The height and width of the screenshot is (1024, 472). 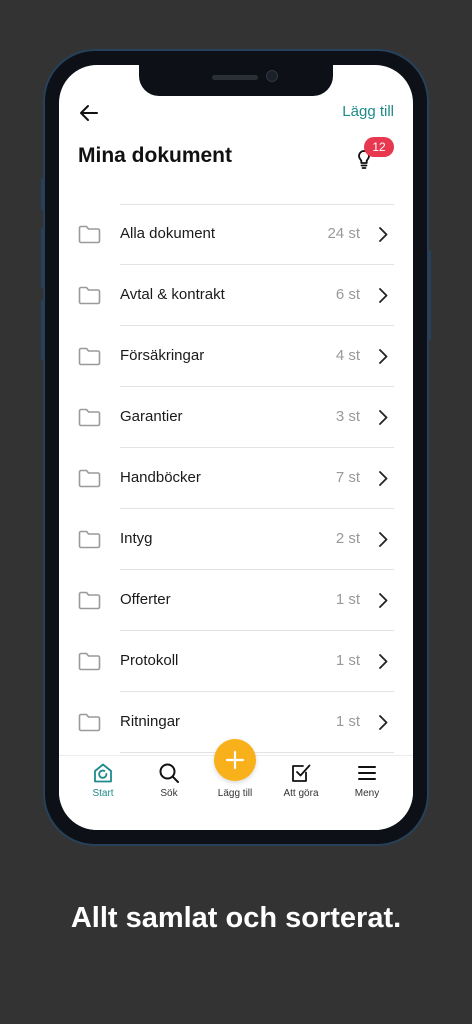 I want to click on tab-start: Start, so click(x=103, y=786).